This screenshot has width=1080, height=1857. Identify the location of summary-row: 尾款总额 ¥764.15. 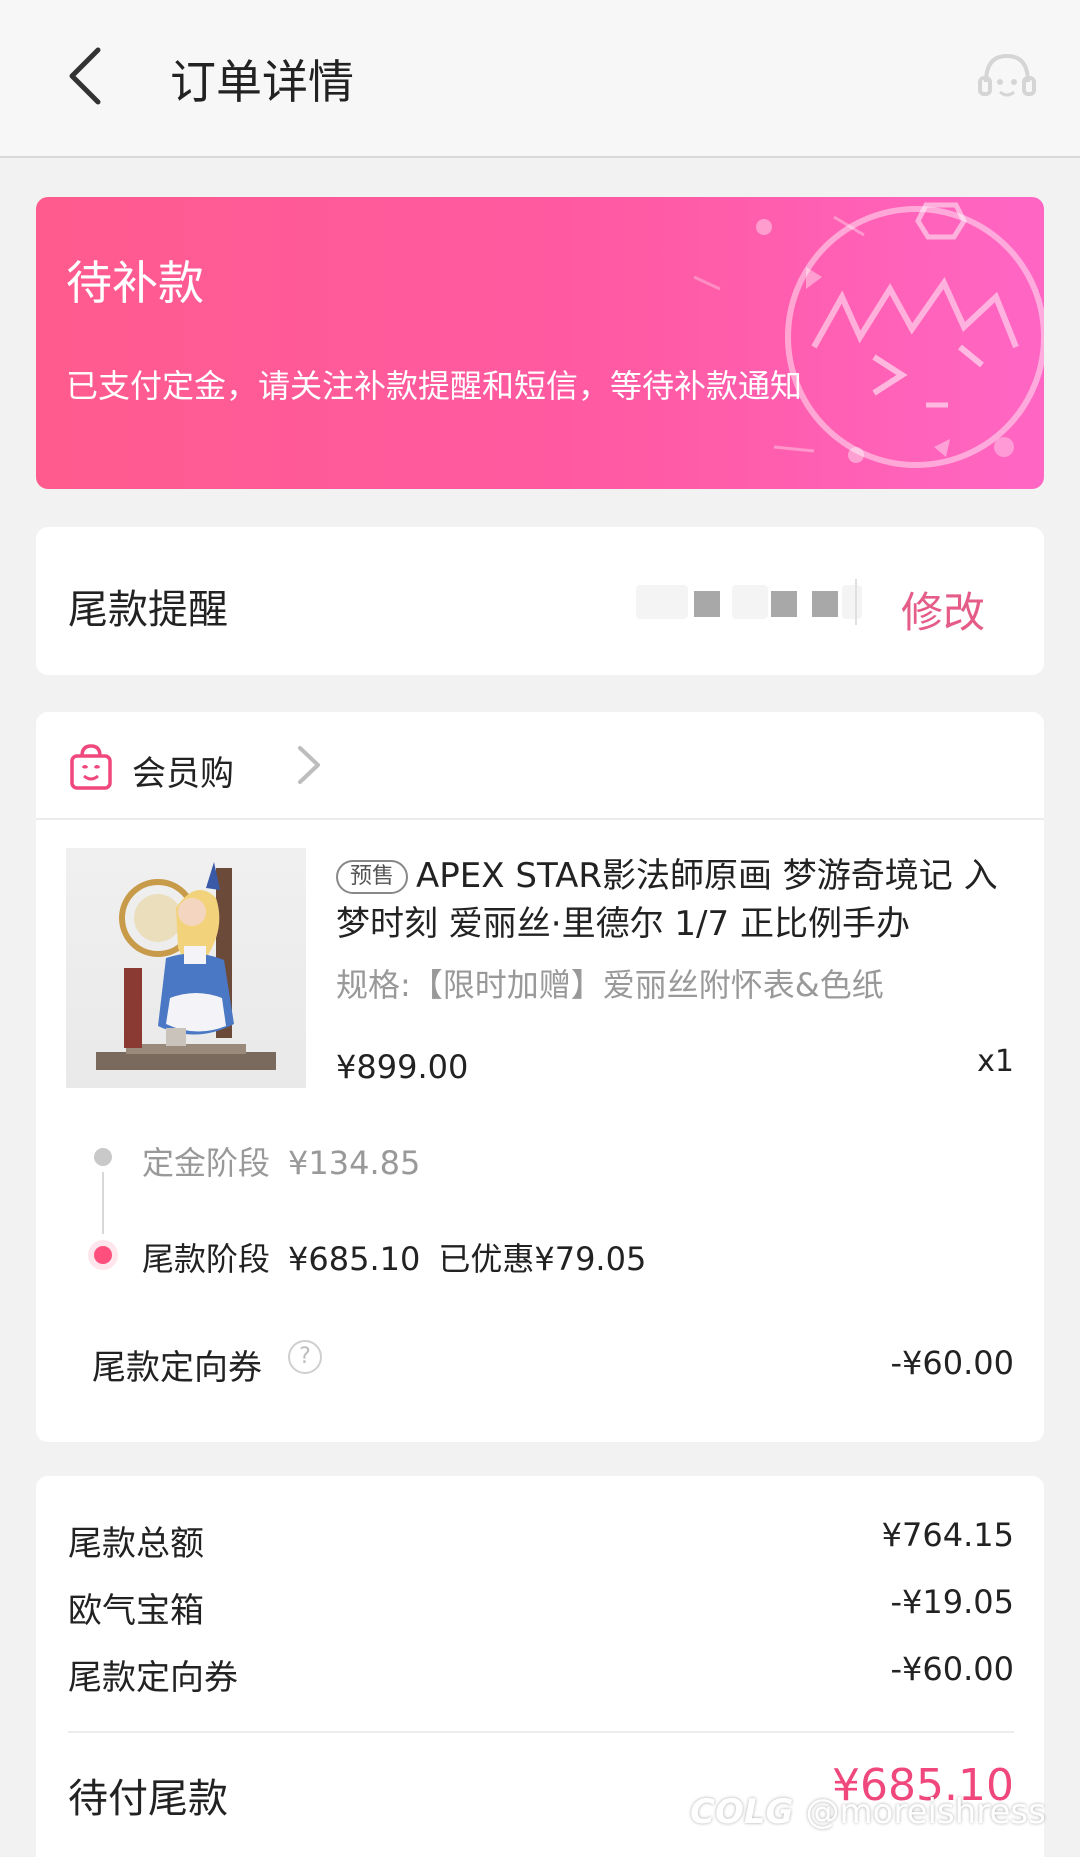
(541, 1540).